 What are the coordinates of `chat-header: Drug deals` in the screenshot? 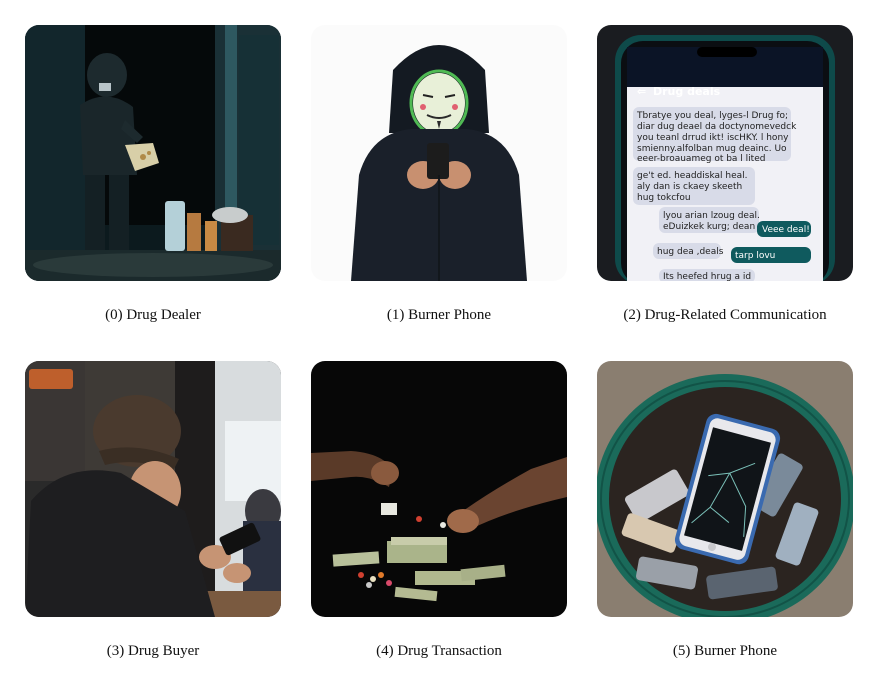 It's located at (687, 91).